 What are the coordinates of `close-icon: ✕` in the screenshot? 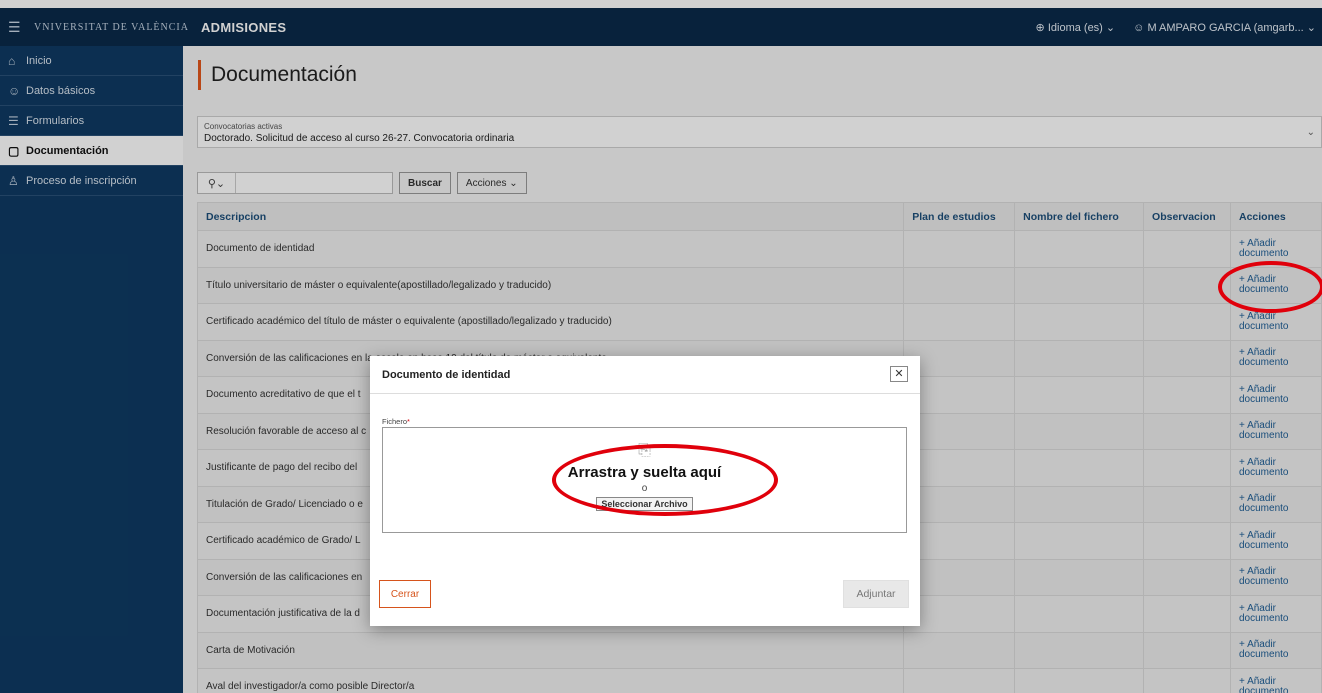 It's located at (899, 374).